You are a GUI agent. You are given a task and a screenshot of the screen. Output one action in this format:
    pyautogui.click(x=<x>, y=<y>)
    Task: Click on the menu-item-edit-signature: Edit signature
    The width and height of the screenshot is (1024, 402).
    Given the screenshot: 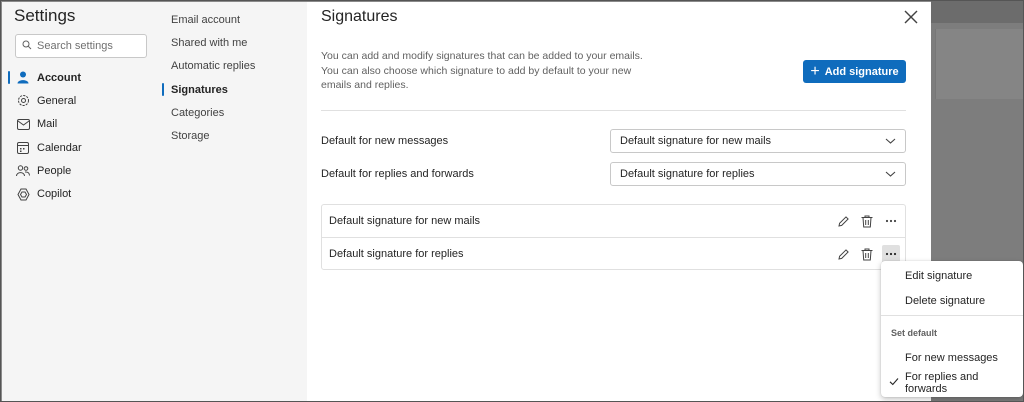 What is the action you would take?
    pyautogui.click(x=952, y=276)
    